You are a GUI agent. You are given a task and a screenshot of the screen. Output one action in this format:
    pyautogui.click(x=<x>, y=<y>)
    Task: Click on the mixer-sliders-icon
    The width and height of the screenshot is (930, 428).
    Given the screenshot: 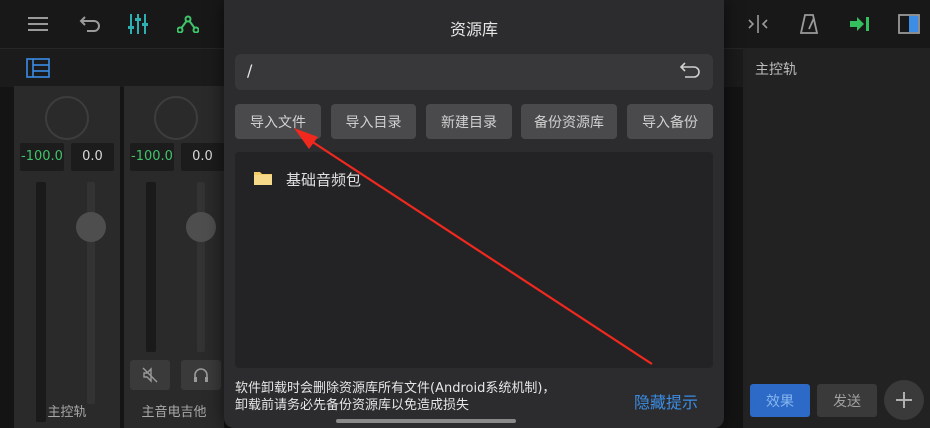 What is the action you would take?
    pyautogui.click(x=138, y=24)
    